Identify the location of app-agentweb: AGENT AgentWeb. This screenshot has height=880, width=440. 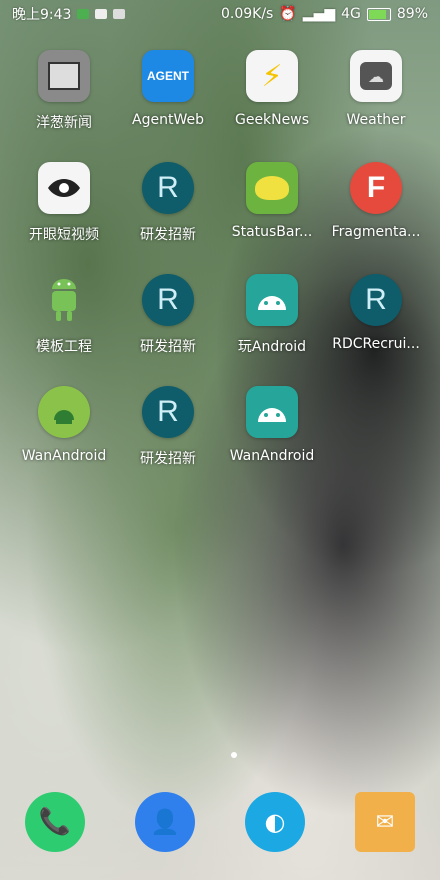
(168, 91).